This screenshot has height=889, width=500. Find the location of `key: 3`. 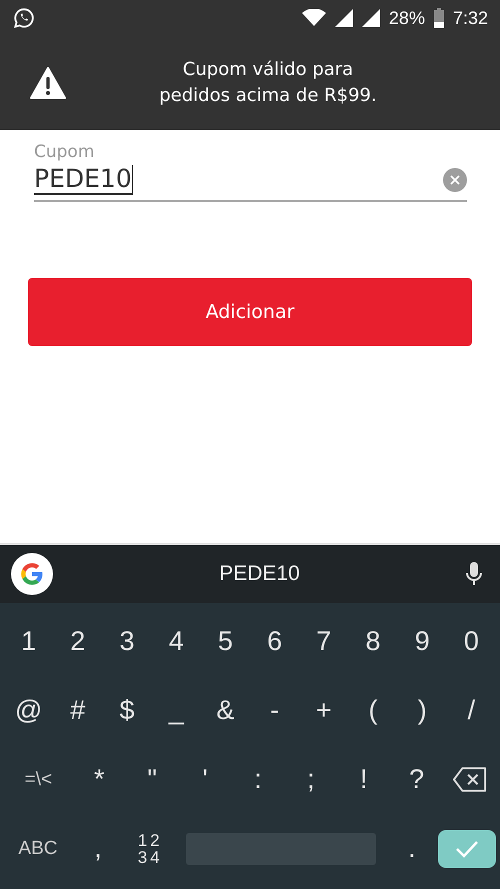

key: 3 is located at coordinates (127, 641).